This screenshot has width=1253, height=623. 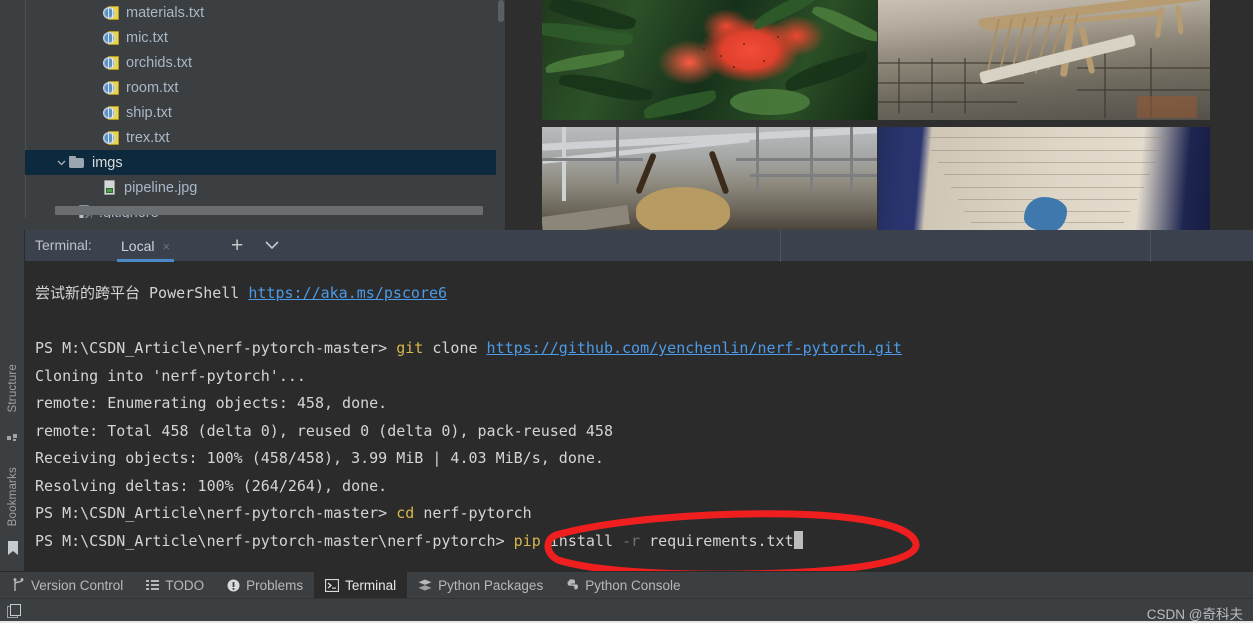 I want to click on bottom-bar-item-problems: Problems, so click(x=264, y=585).